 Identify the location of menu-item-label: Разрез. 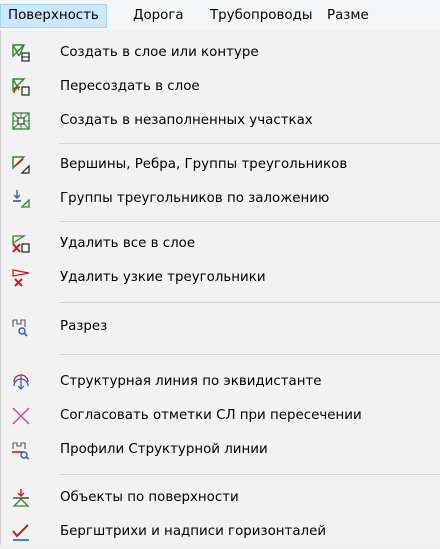
(84, 326).